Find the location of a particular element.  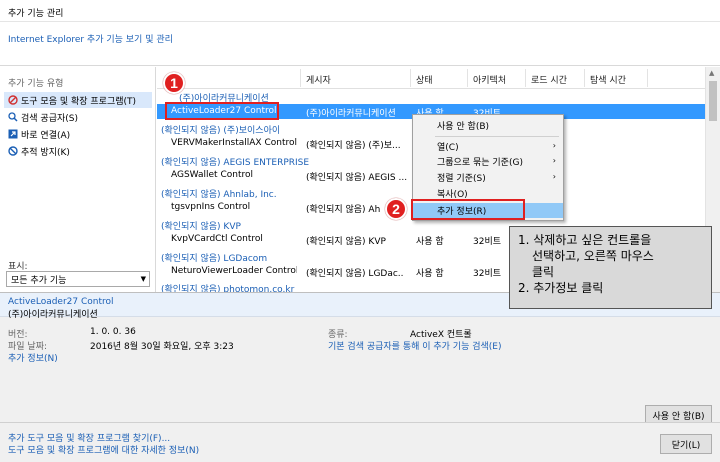

more-info-link: 추가 정보(N) is located at coordinates (33, 357).